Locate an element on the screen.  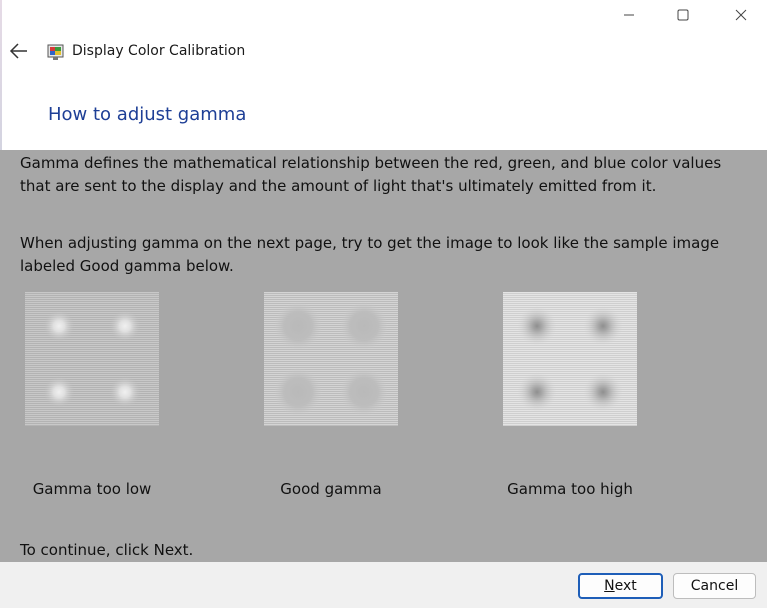
maximize-button is located at coordinates (683, 15).